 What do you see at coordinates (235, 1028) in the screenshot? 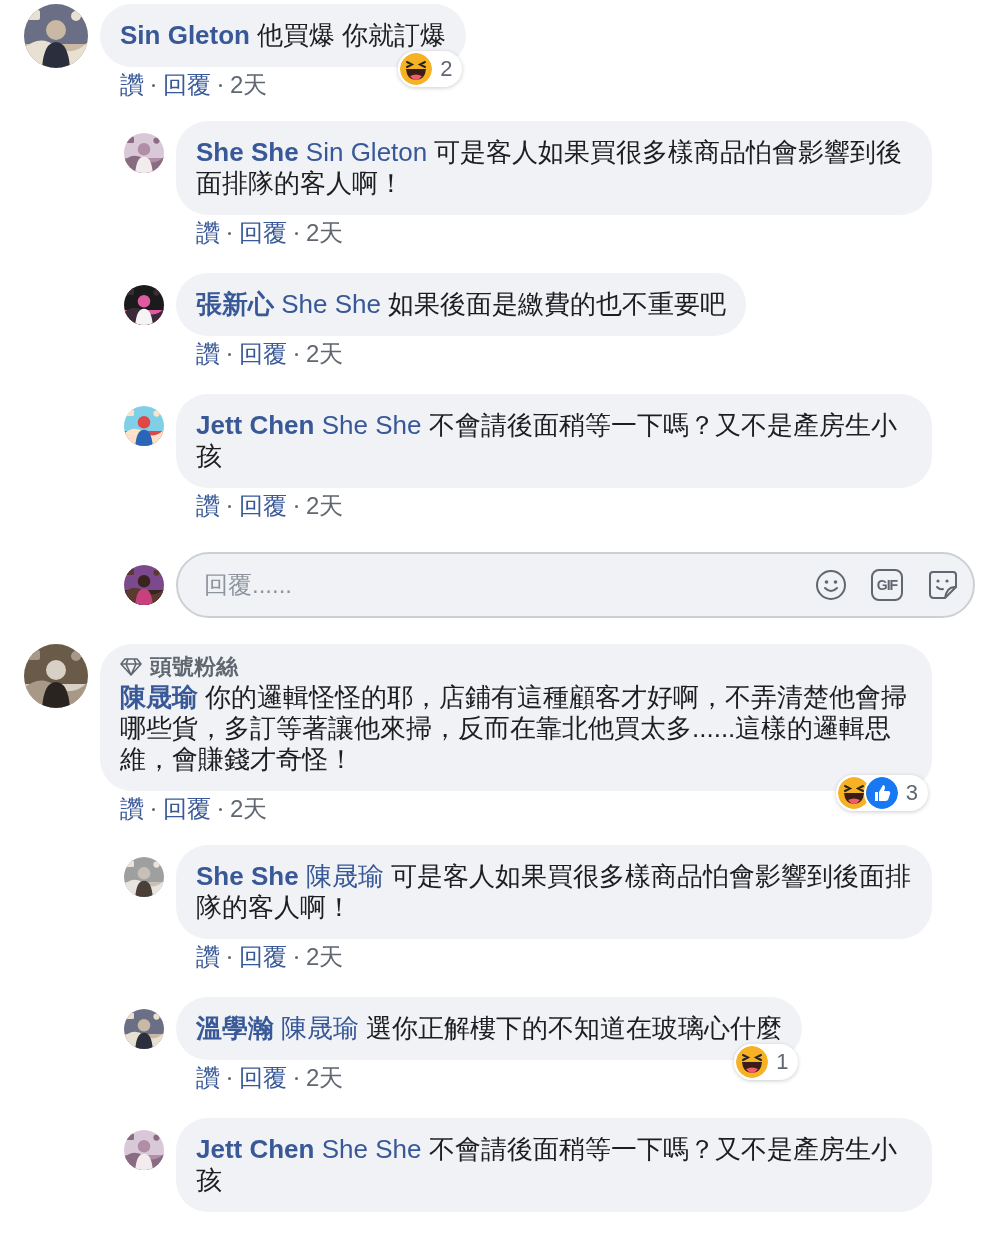
I see `author-link: 溫學瀚` at bounding box center [235, 1028].